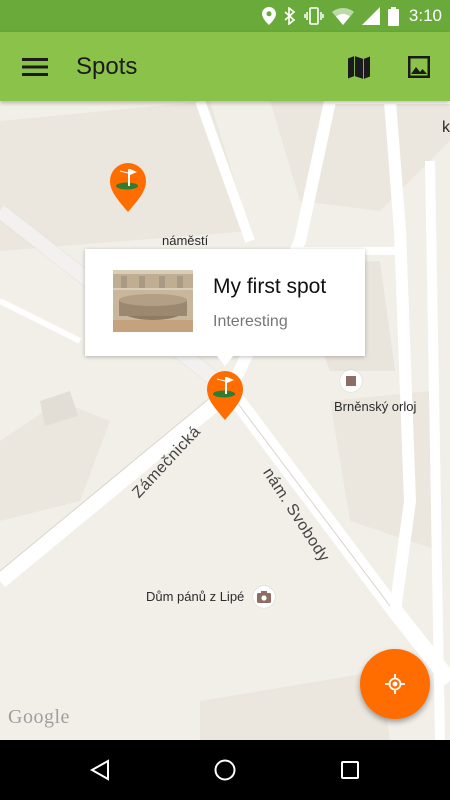 The height and width of the screenshot is (800, 450). I want to click on map-view-button, so click(359, 67).